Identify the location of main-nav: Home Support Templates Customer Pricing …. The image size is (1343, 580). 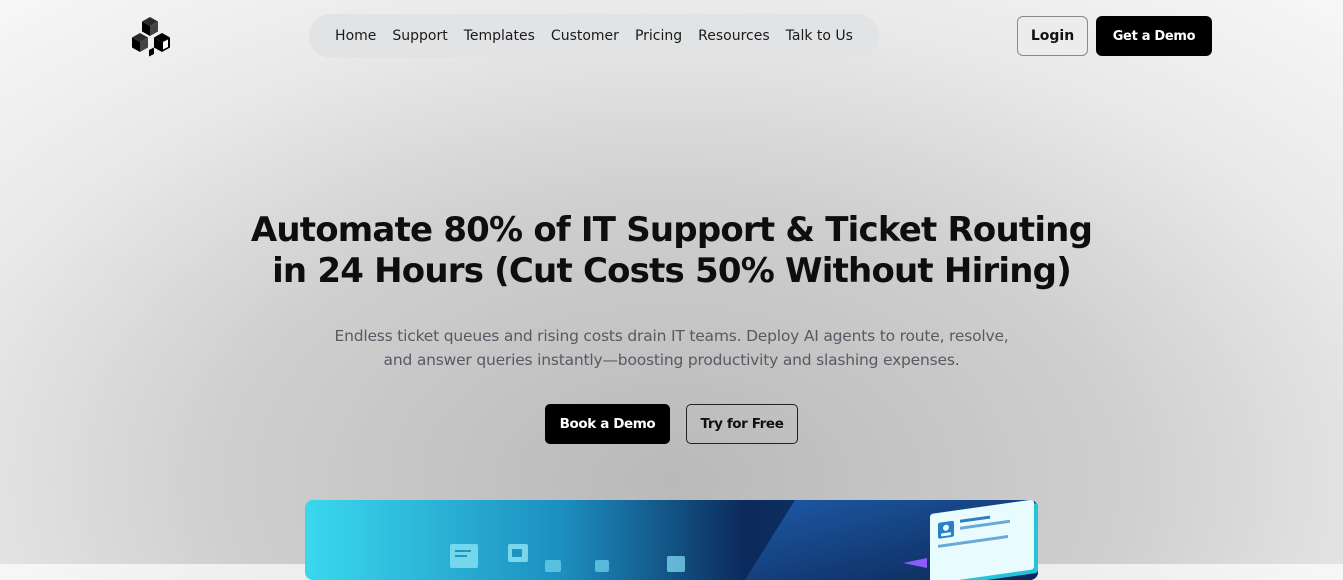
(594, 36).